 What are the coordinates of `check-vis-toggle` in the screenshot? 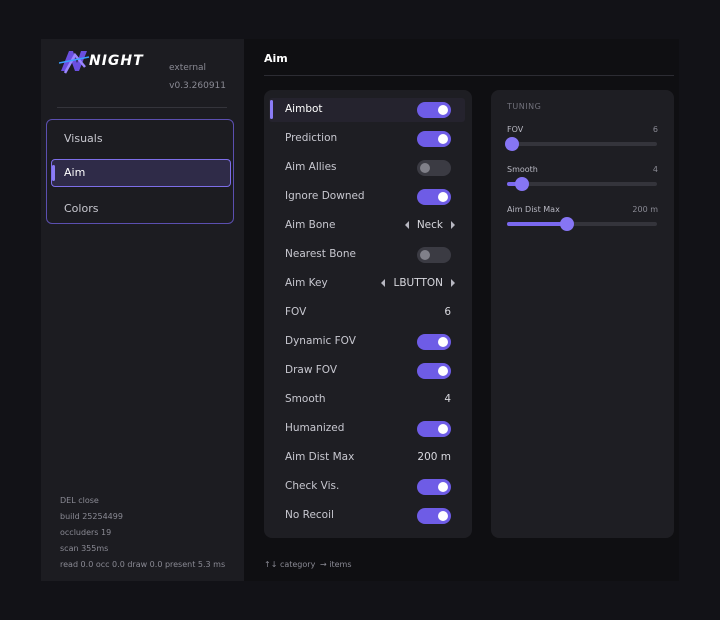 It's located at (434, 487).